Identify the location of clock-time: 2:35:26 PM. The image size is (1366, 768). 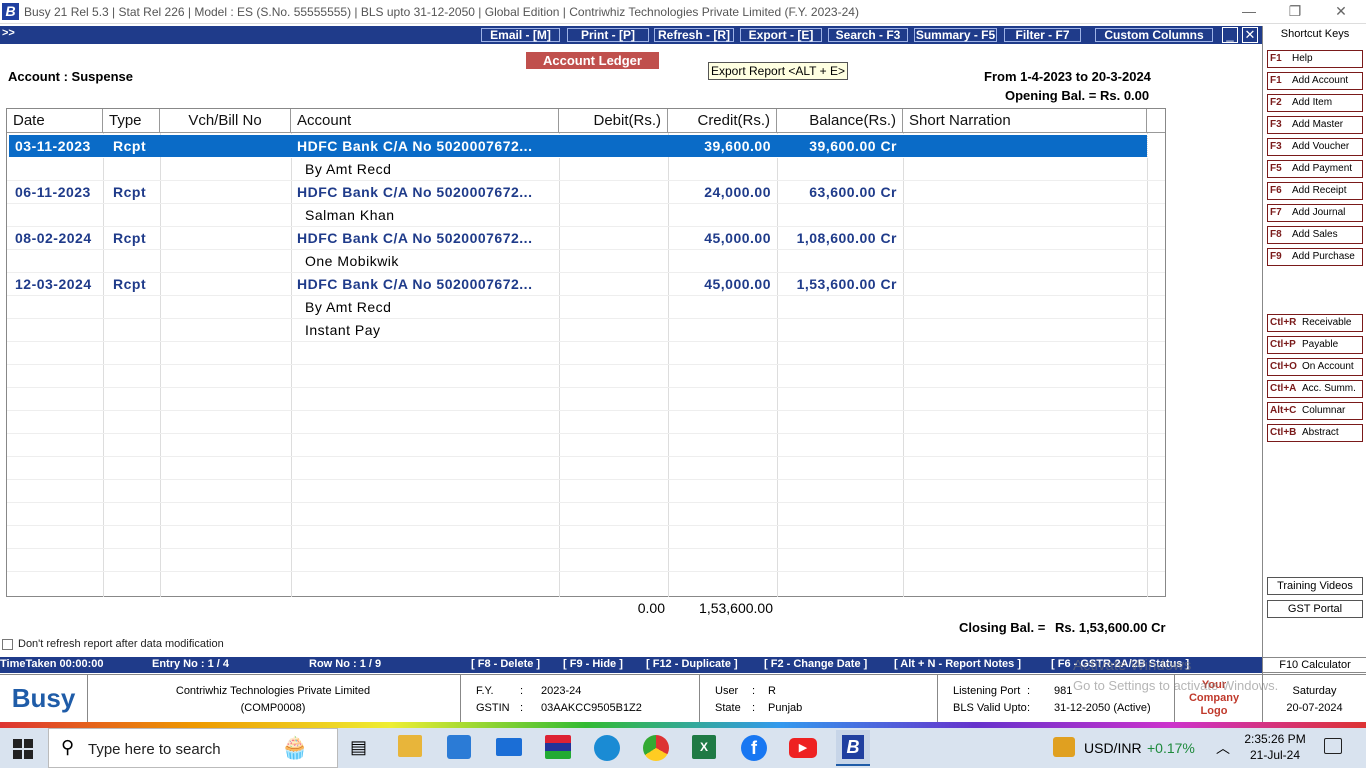
(1275, 739).